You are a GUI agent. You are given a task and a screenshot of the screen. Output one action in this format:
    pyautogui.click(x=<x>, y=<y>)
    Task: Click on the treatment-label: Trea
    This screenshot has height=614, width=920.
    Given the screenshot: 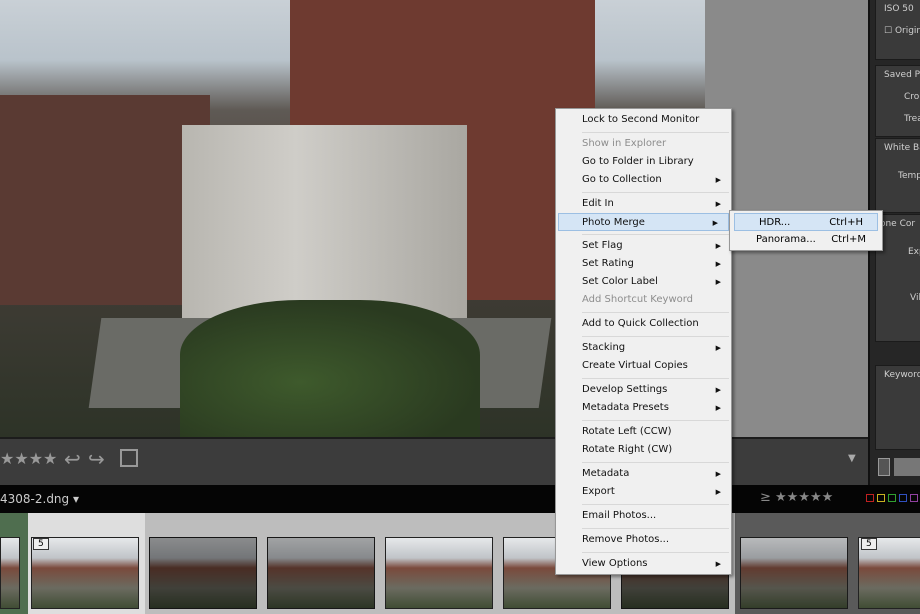 What is the action you would take?
    pyautogui.click(x=912, y=119)
    